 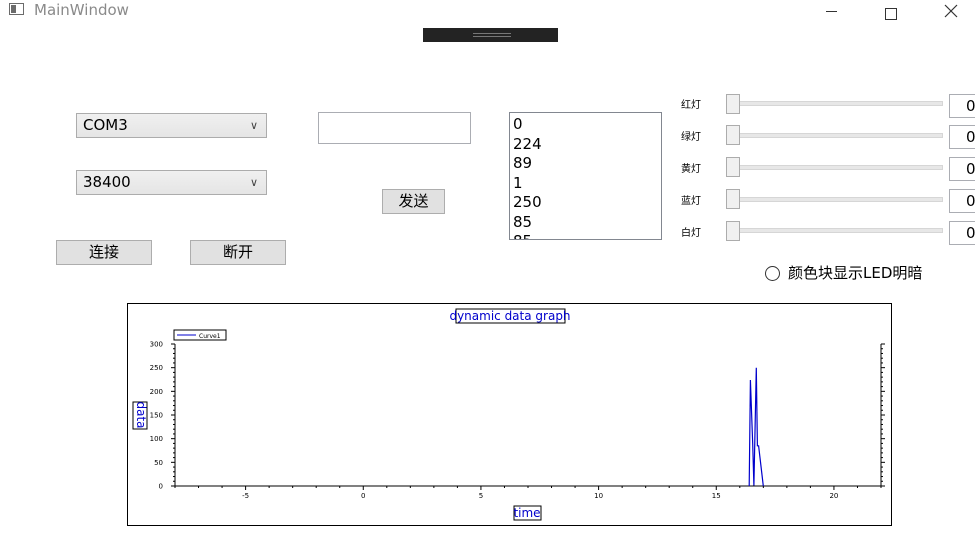 What do you see at coordinates (691, 201) in the screenshot?
I see `blue-light-label: 蓝灯` at bounding box center [691, 201].